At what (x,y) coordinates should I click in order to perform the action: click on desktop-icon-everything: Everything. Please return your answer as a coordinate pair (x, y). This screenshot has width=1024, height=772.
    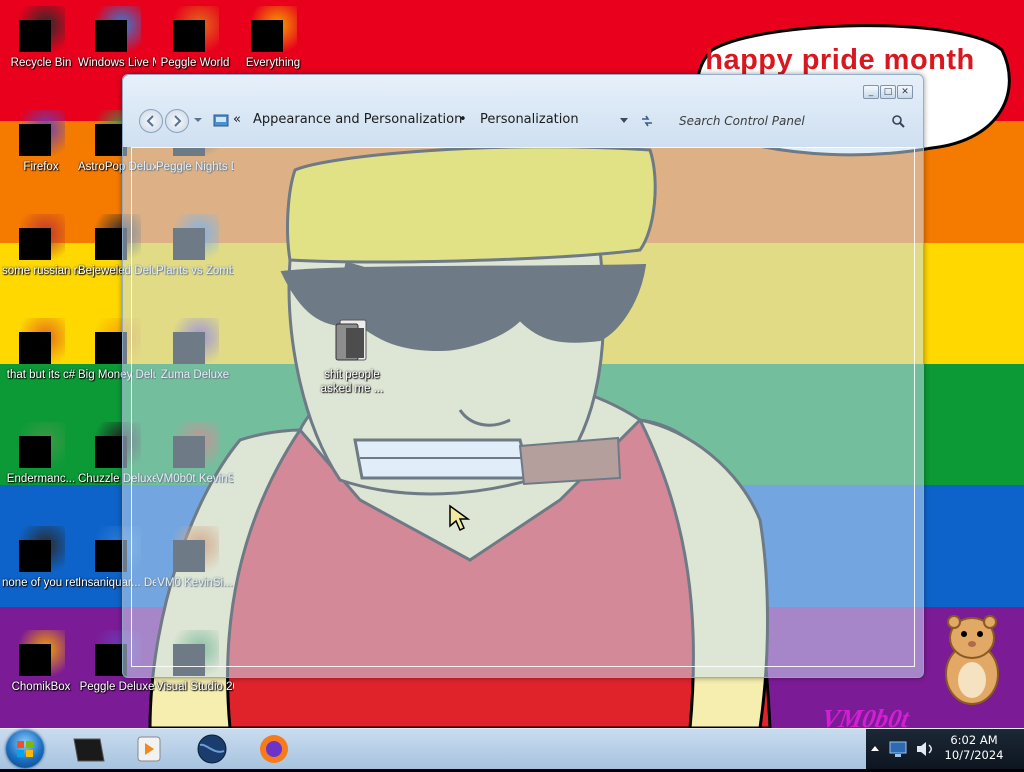
    Looking at the image, I should click on (273, 38).